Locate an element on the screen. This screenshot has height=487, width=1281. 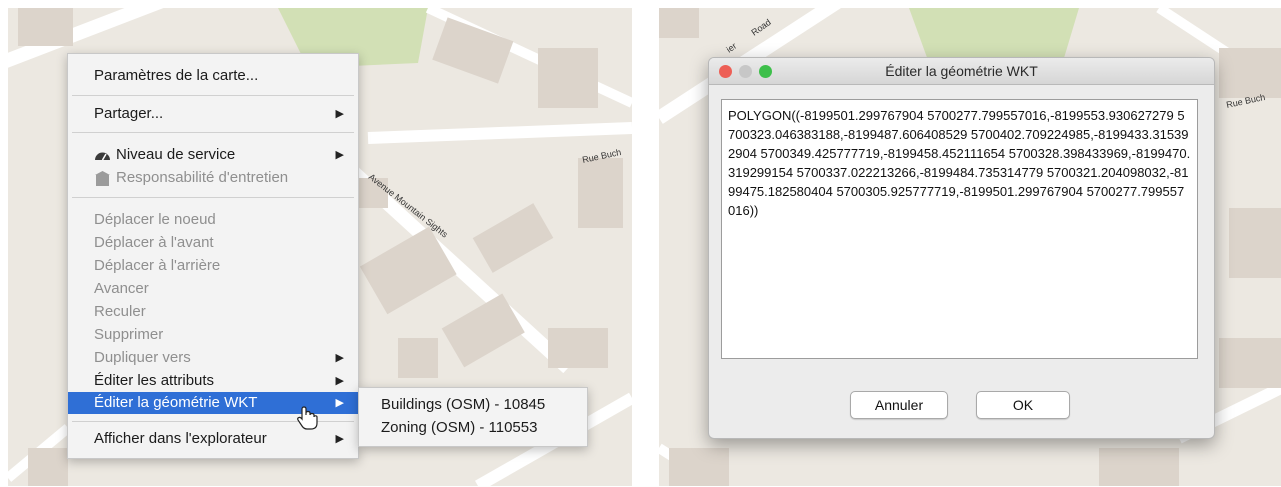
menu-item-send-to-back: Déplacer à l'arrière is located at coordinates (213, 266).